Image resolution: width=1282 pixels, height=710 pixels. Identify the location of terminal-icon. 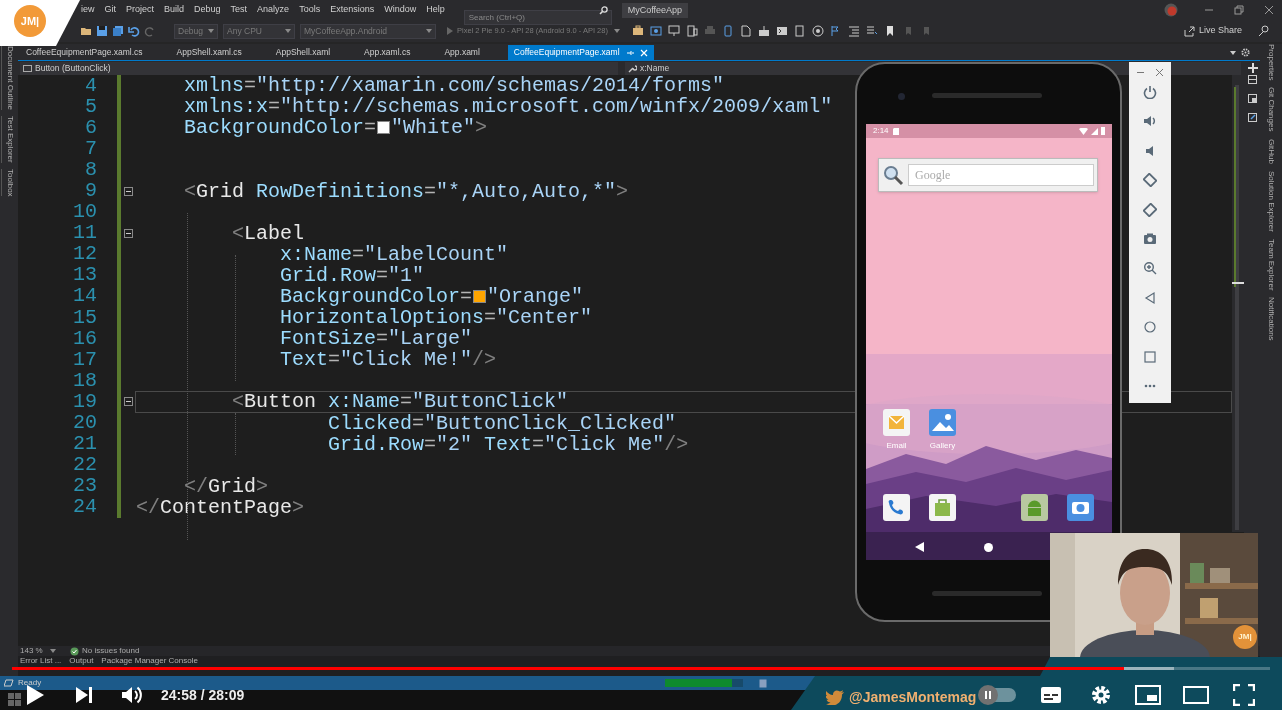
(781, 31).